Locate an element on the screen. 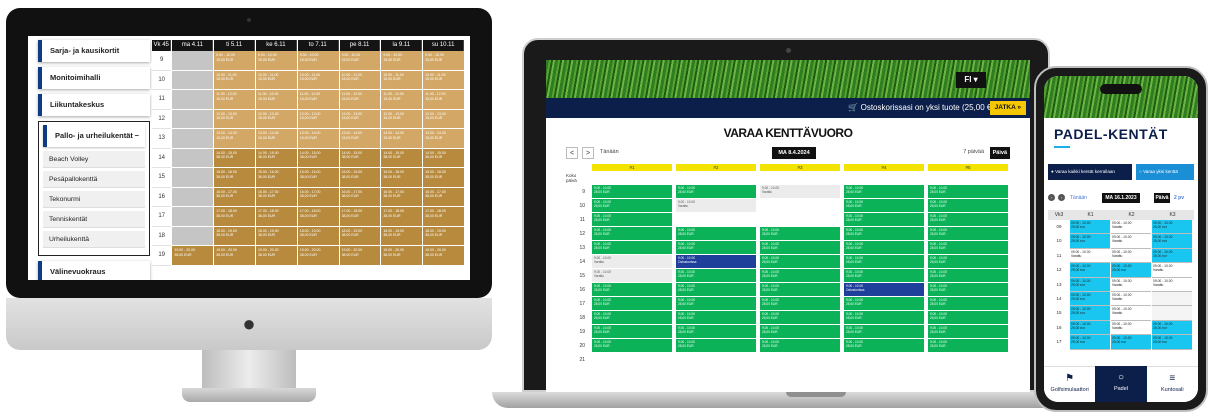  view-2-days: 2 pv is located at coordinates (1179, 198).